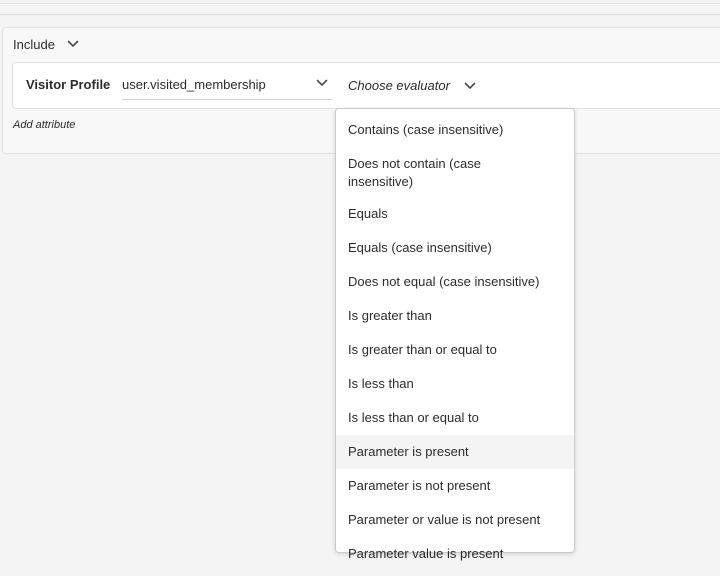 This screenshot has height=576, width=720. What do you see at coordinates (455, 350) in the screenshot?
I see `menu-item-greater-than-or-equal: Is greater than or equal to` at bounding box center [455, 350].